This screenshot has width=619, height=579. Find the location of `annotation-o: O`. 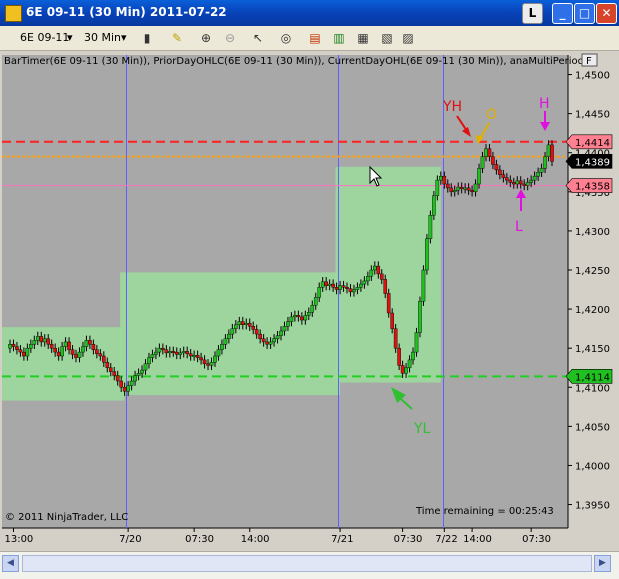

annotation-o: O is located at coordinates (491, 115).